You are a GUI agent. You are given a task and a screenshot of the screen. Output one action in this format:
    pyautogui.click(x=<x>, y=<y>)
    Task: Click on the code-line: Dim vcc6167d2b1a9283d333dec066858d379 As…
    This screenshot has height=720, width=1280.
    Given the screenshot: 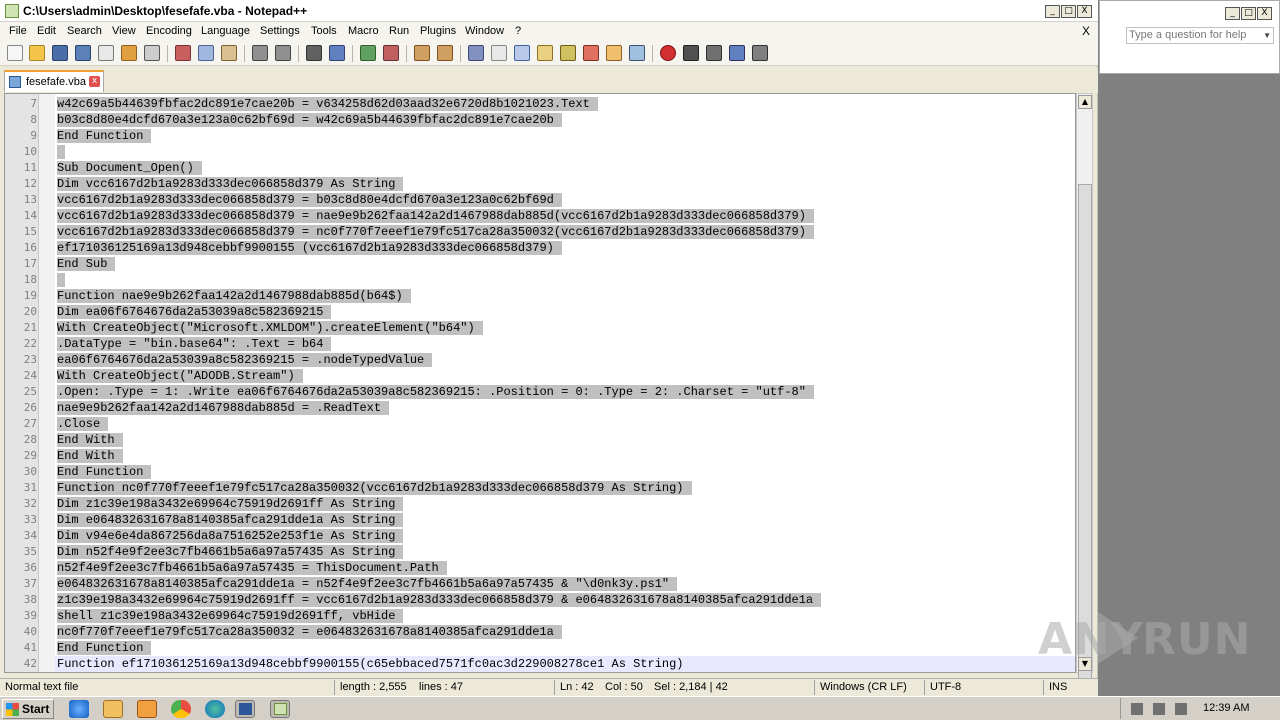 What is the action you would take?
    pyautogui.click(x=230, y=184)
    